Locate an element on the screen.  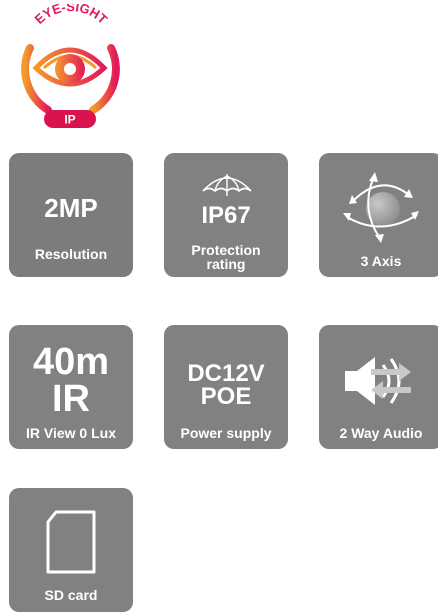
feature-tile-axis: 3 Axis is located at coordinates (378, 215).